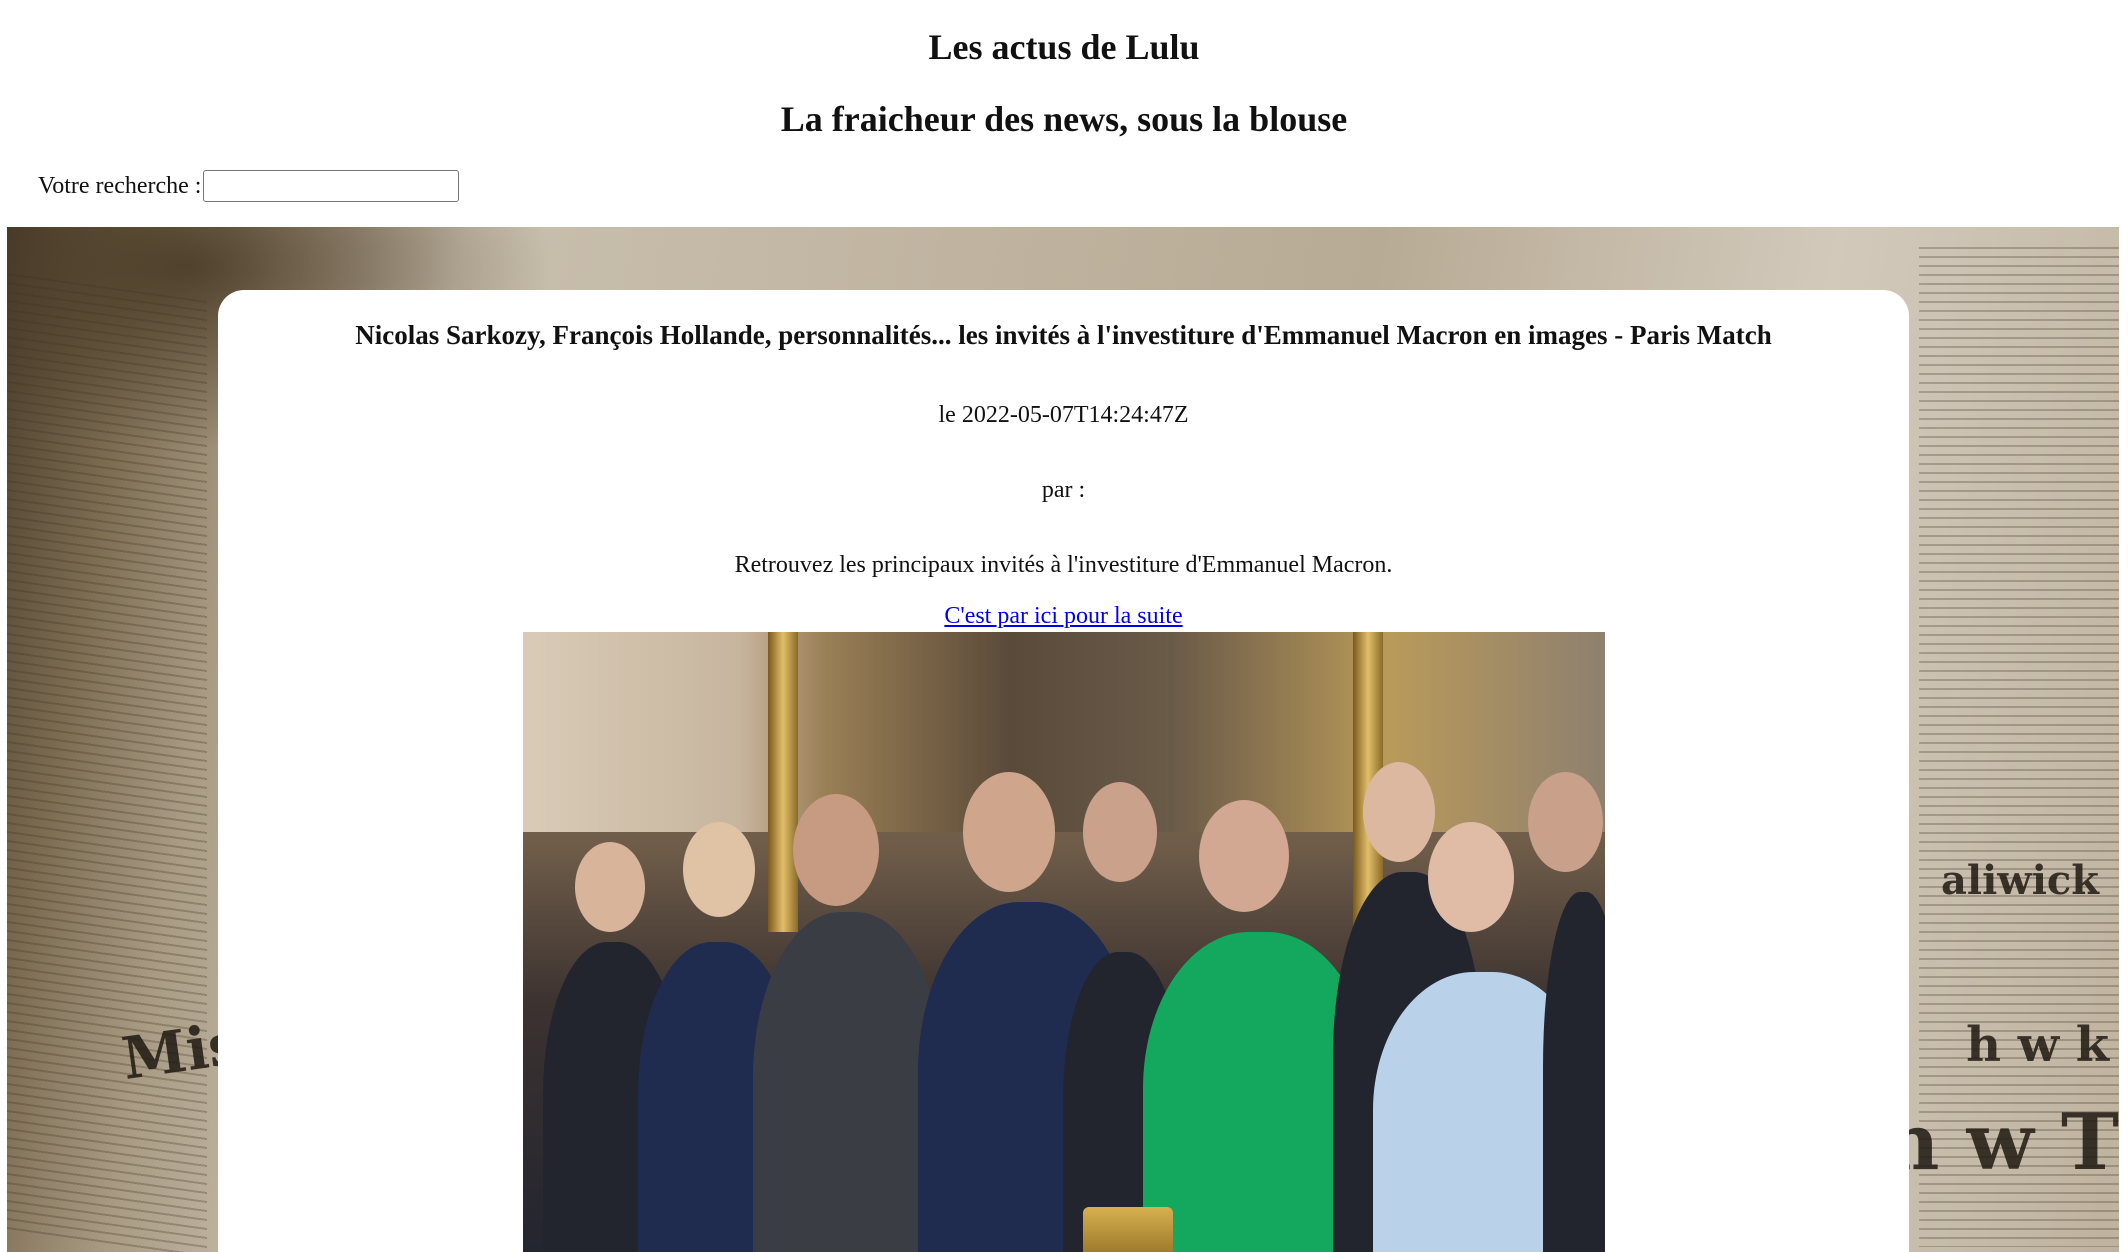 Image resolution: width=2128 pixels, height=1252 pixels. Describe the element at coordinates (1064, 47) in the screenshot. I see `site-title: Les actus de Lulu` at that location.